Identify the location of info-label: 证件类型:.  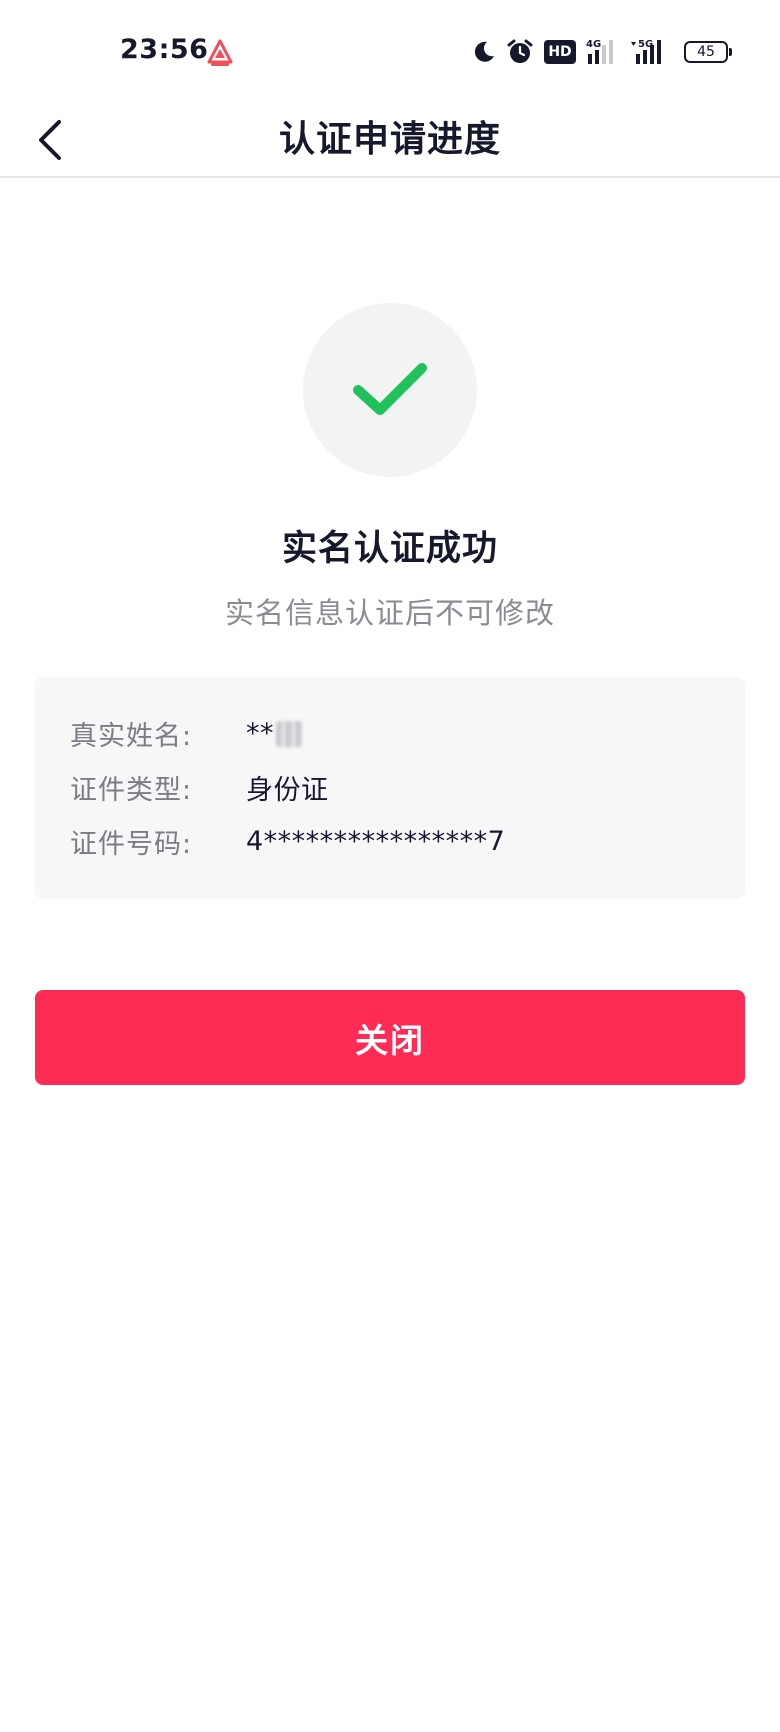
(131, 790).